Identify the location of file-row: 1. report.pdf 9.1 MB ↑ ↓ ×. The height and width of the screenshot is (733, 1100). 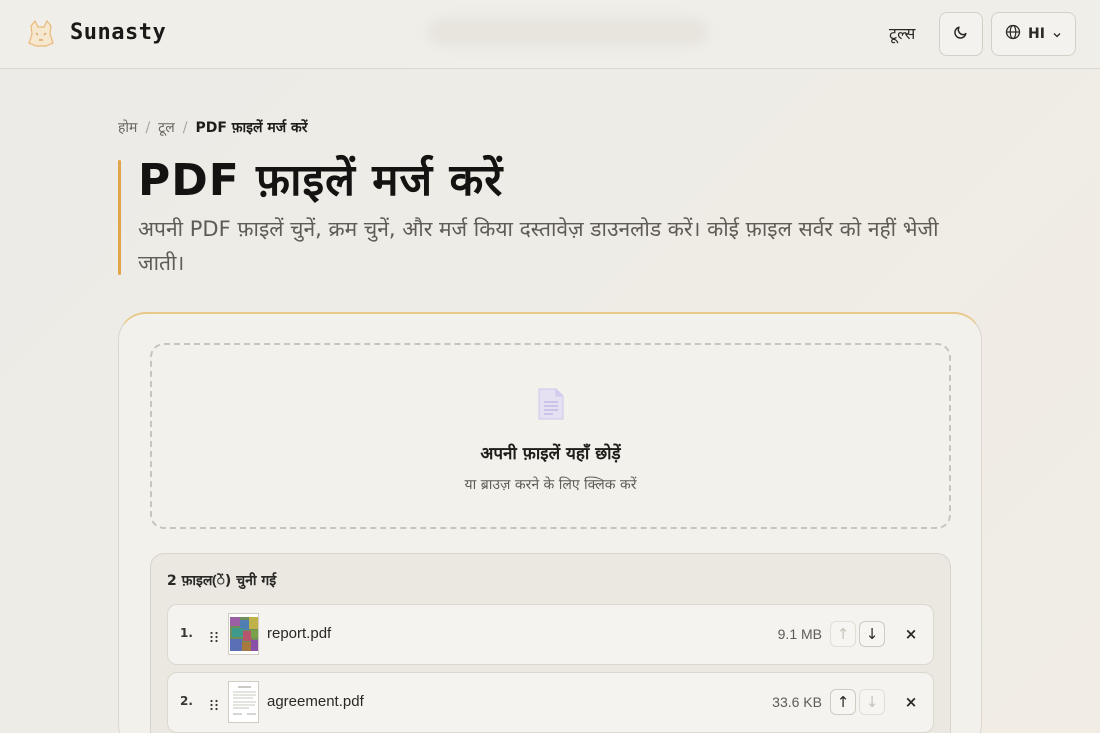
(550, 634).